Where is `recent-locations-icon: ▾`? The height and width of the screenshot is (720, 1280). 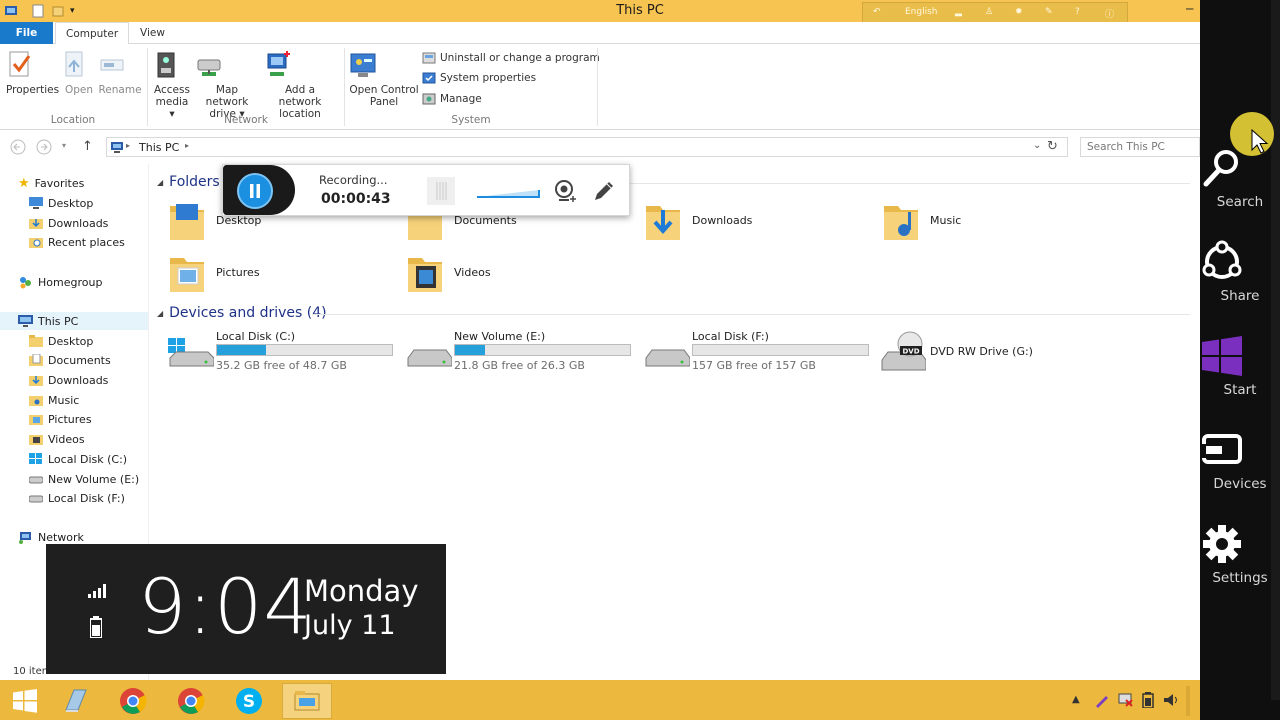
recent-locations-icon: ▾ is located at coordinates (64, 145).